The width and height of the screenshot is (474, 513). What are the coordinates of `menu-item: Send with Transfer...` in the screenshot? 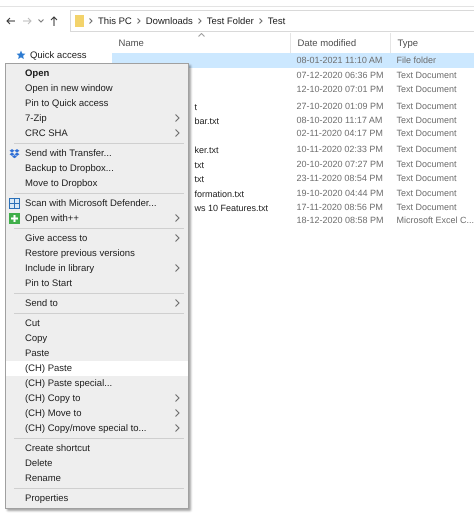 It's located at (97, 153).